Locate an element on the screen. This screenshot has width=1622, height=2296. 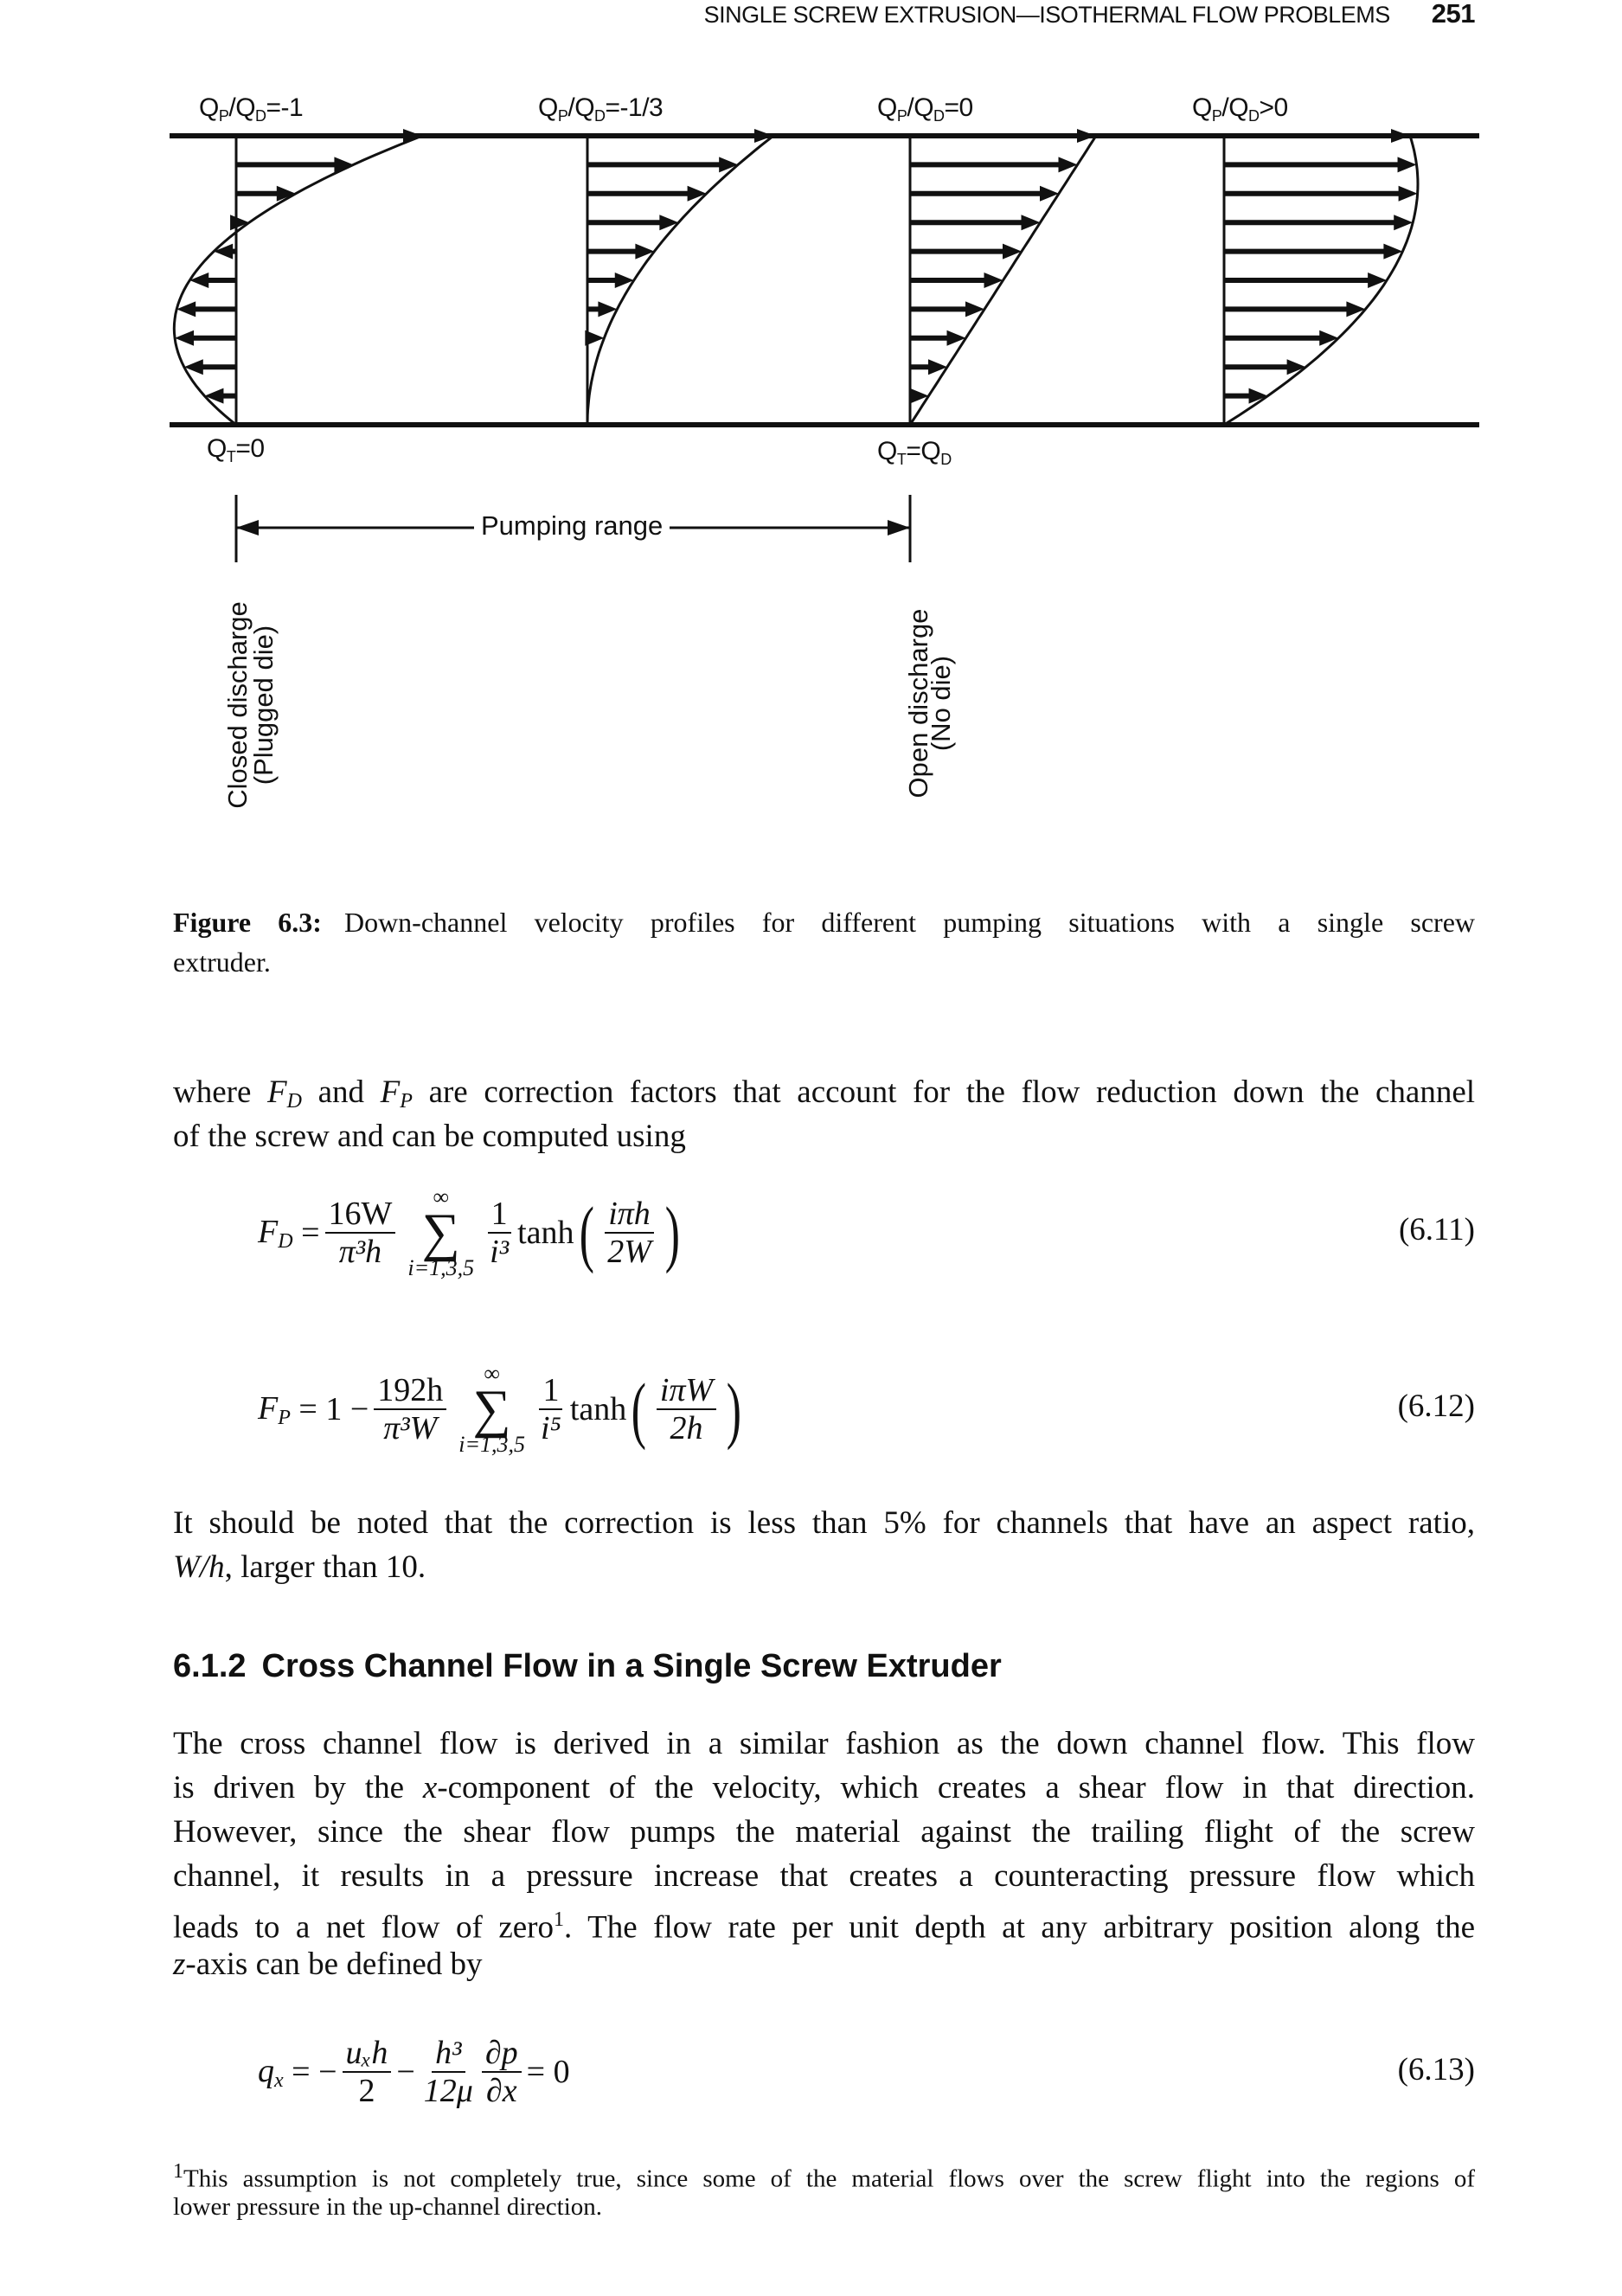
label-qp-qd-zero: QP/QD=0 is located at coordinates (925, 109).